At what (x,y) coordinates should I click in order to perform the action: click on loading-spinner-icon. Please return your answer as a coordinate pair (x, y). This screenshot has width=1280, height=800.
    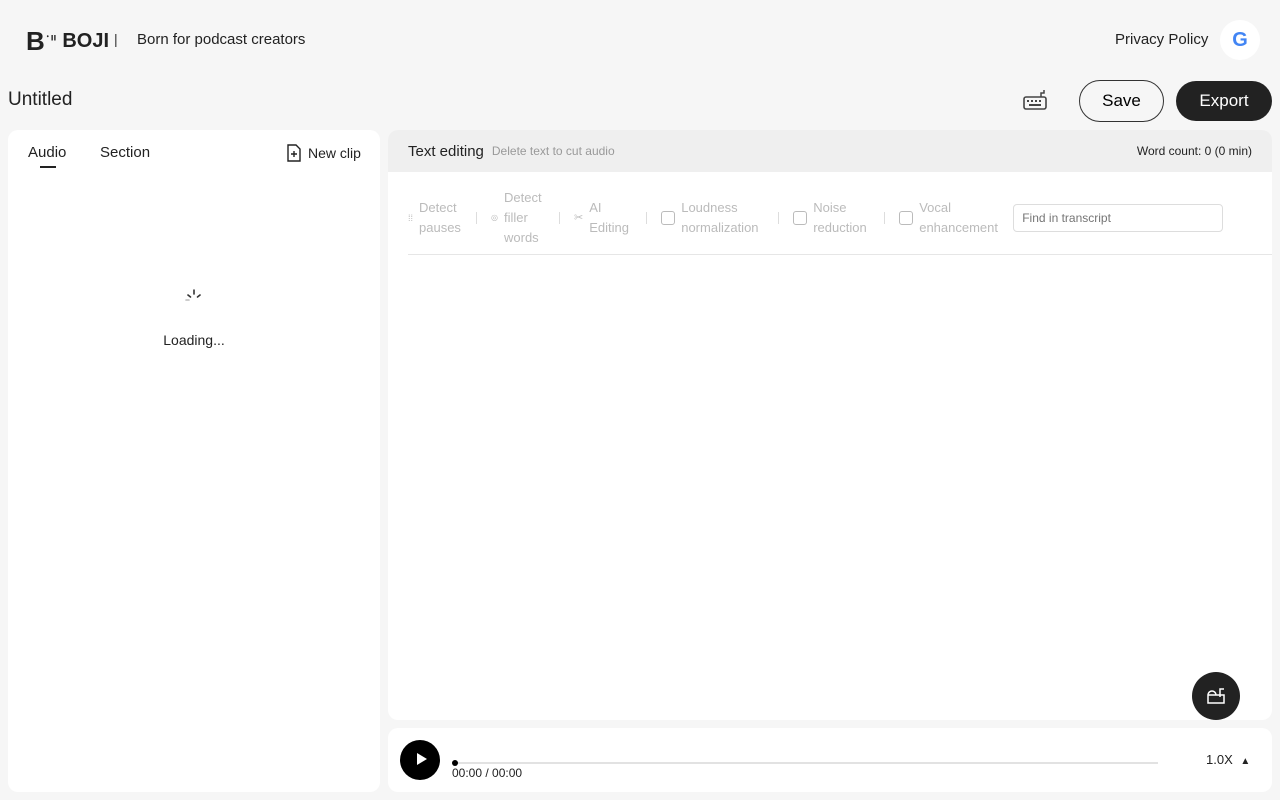
    Looking at the image, I should click on (193, 295).